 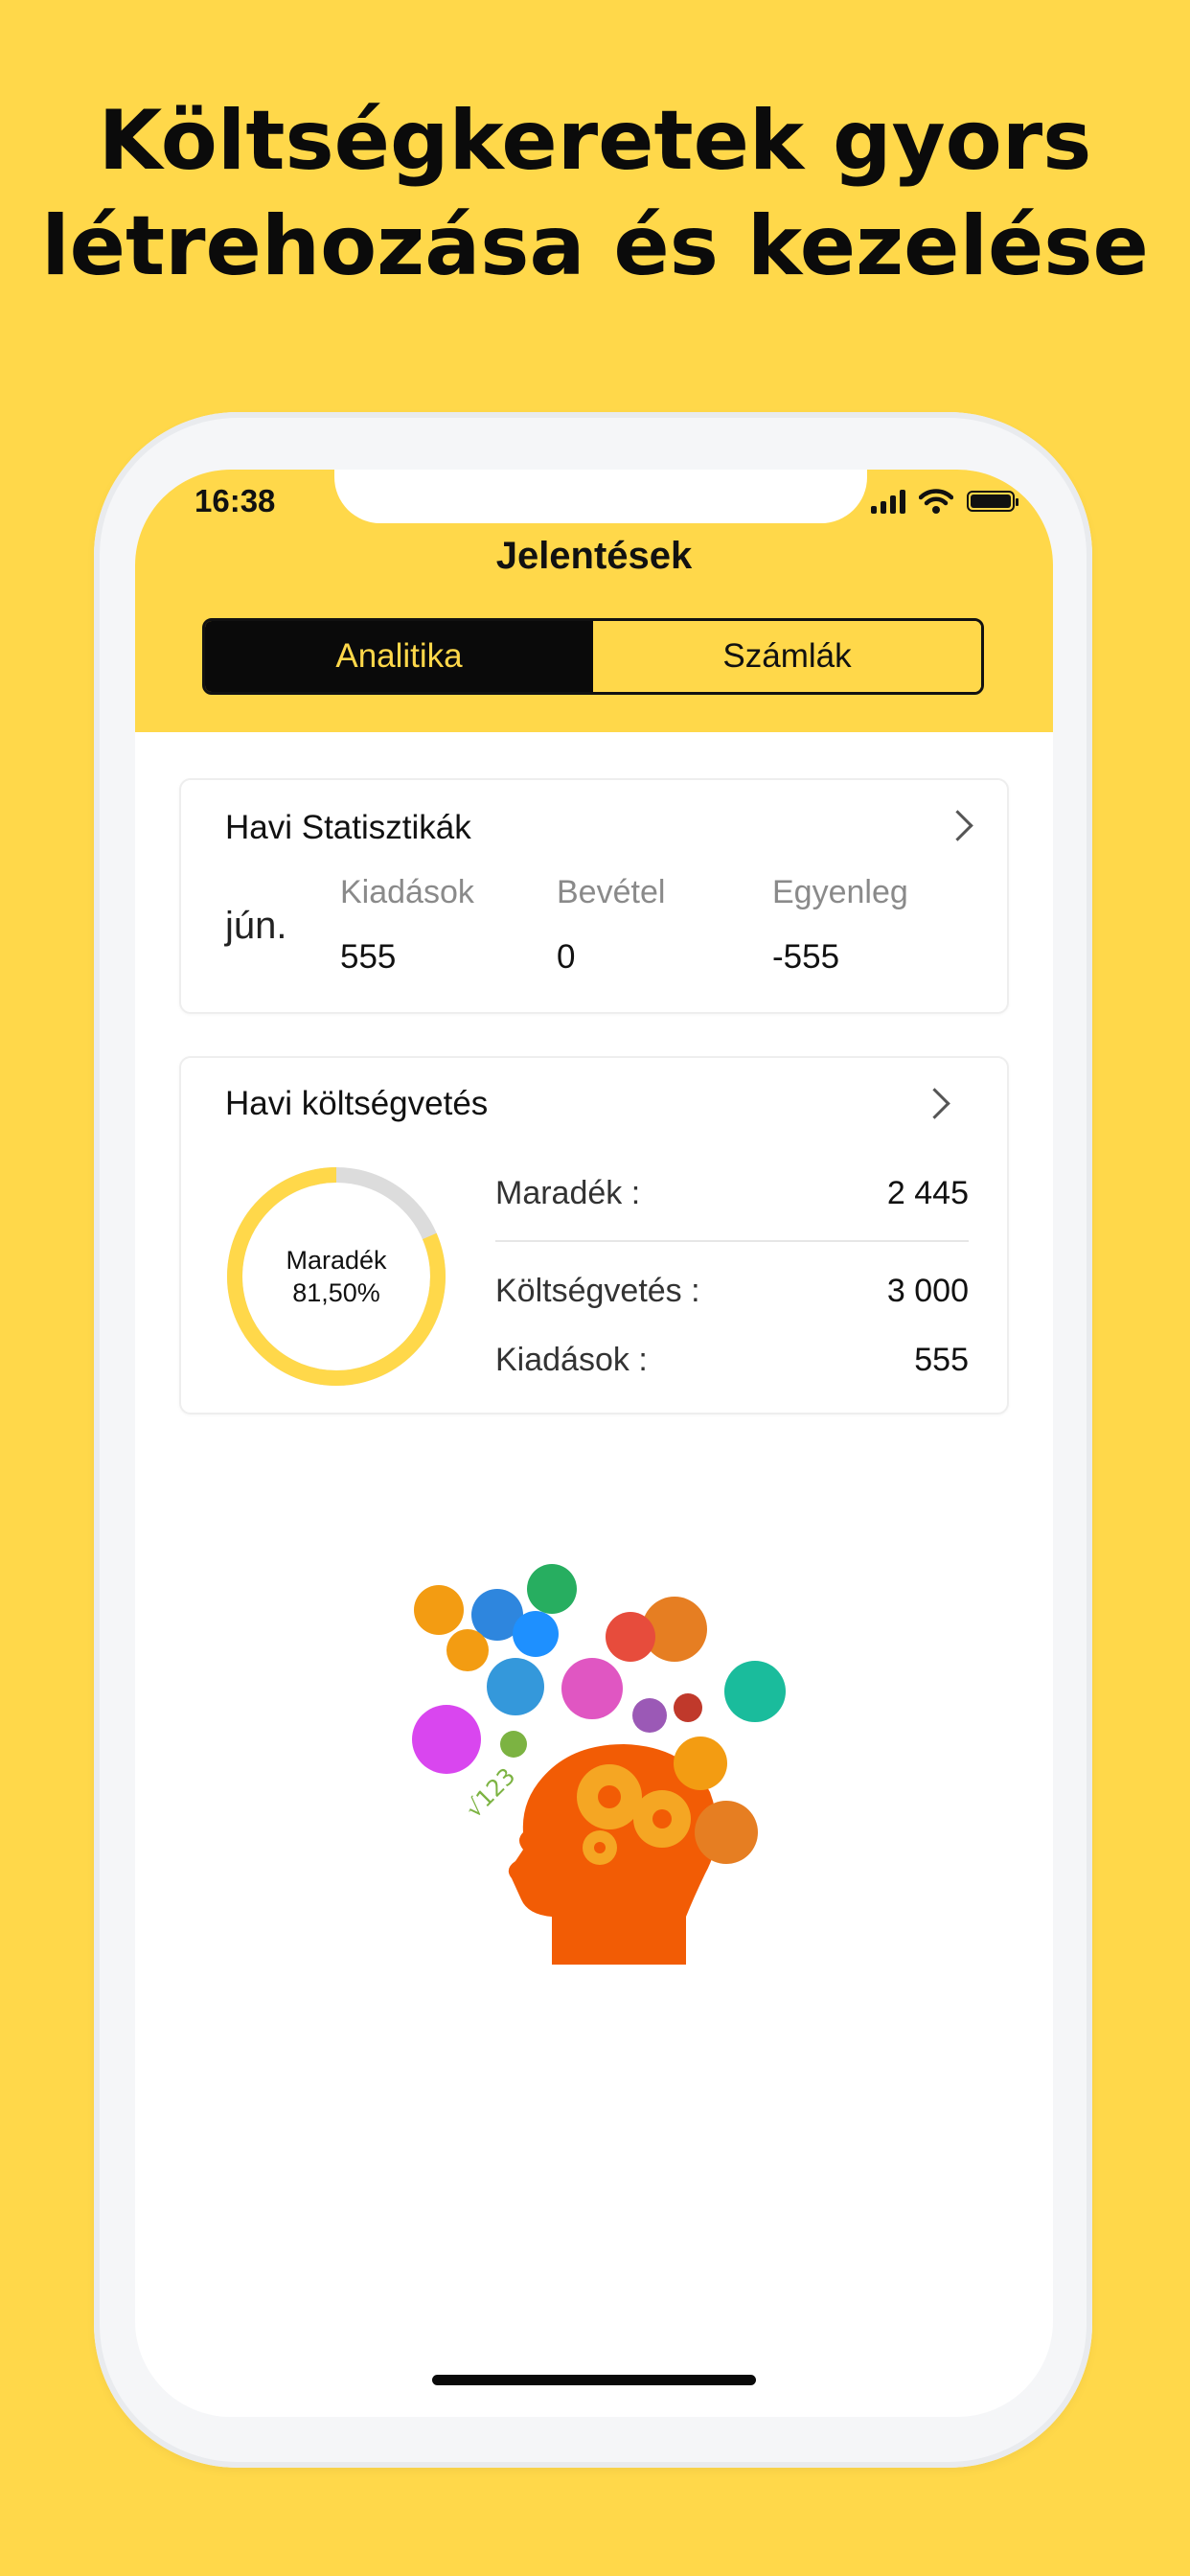 I want to click on cellular-signal-icon, so click(x=888, y=502).